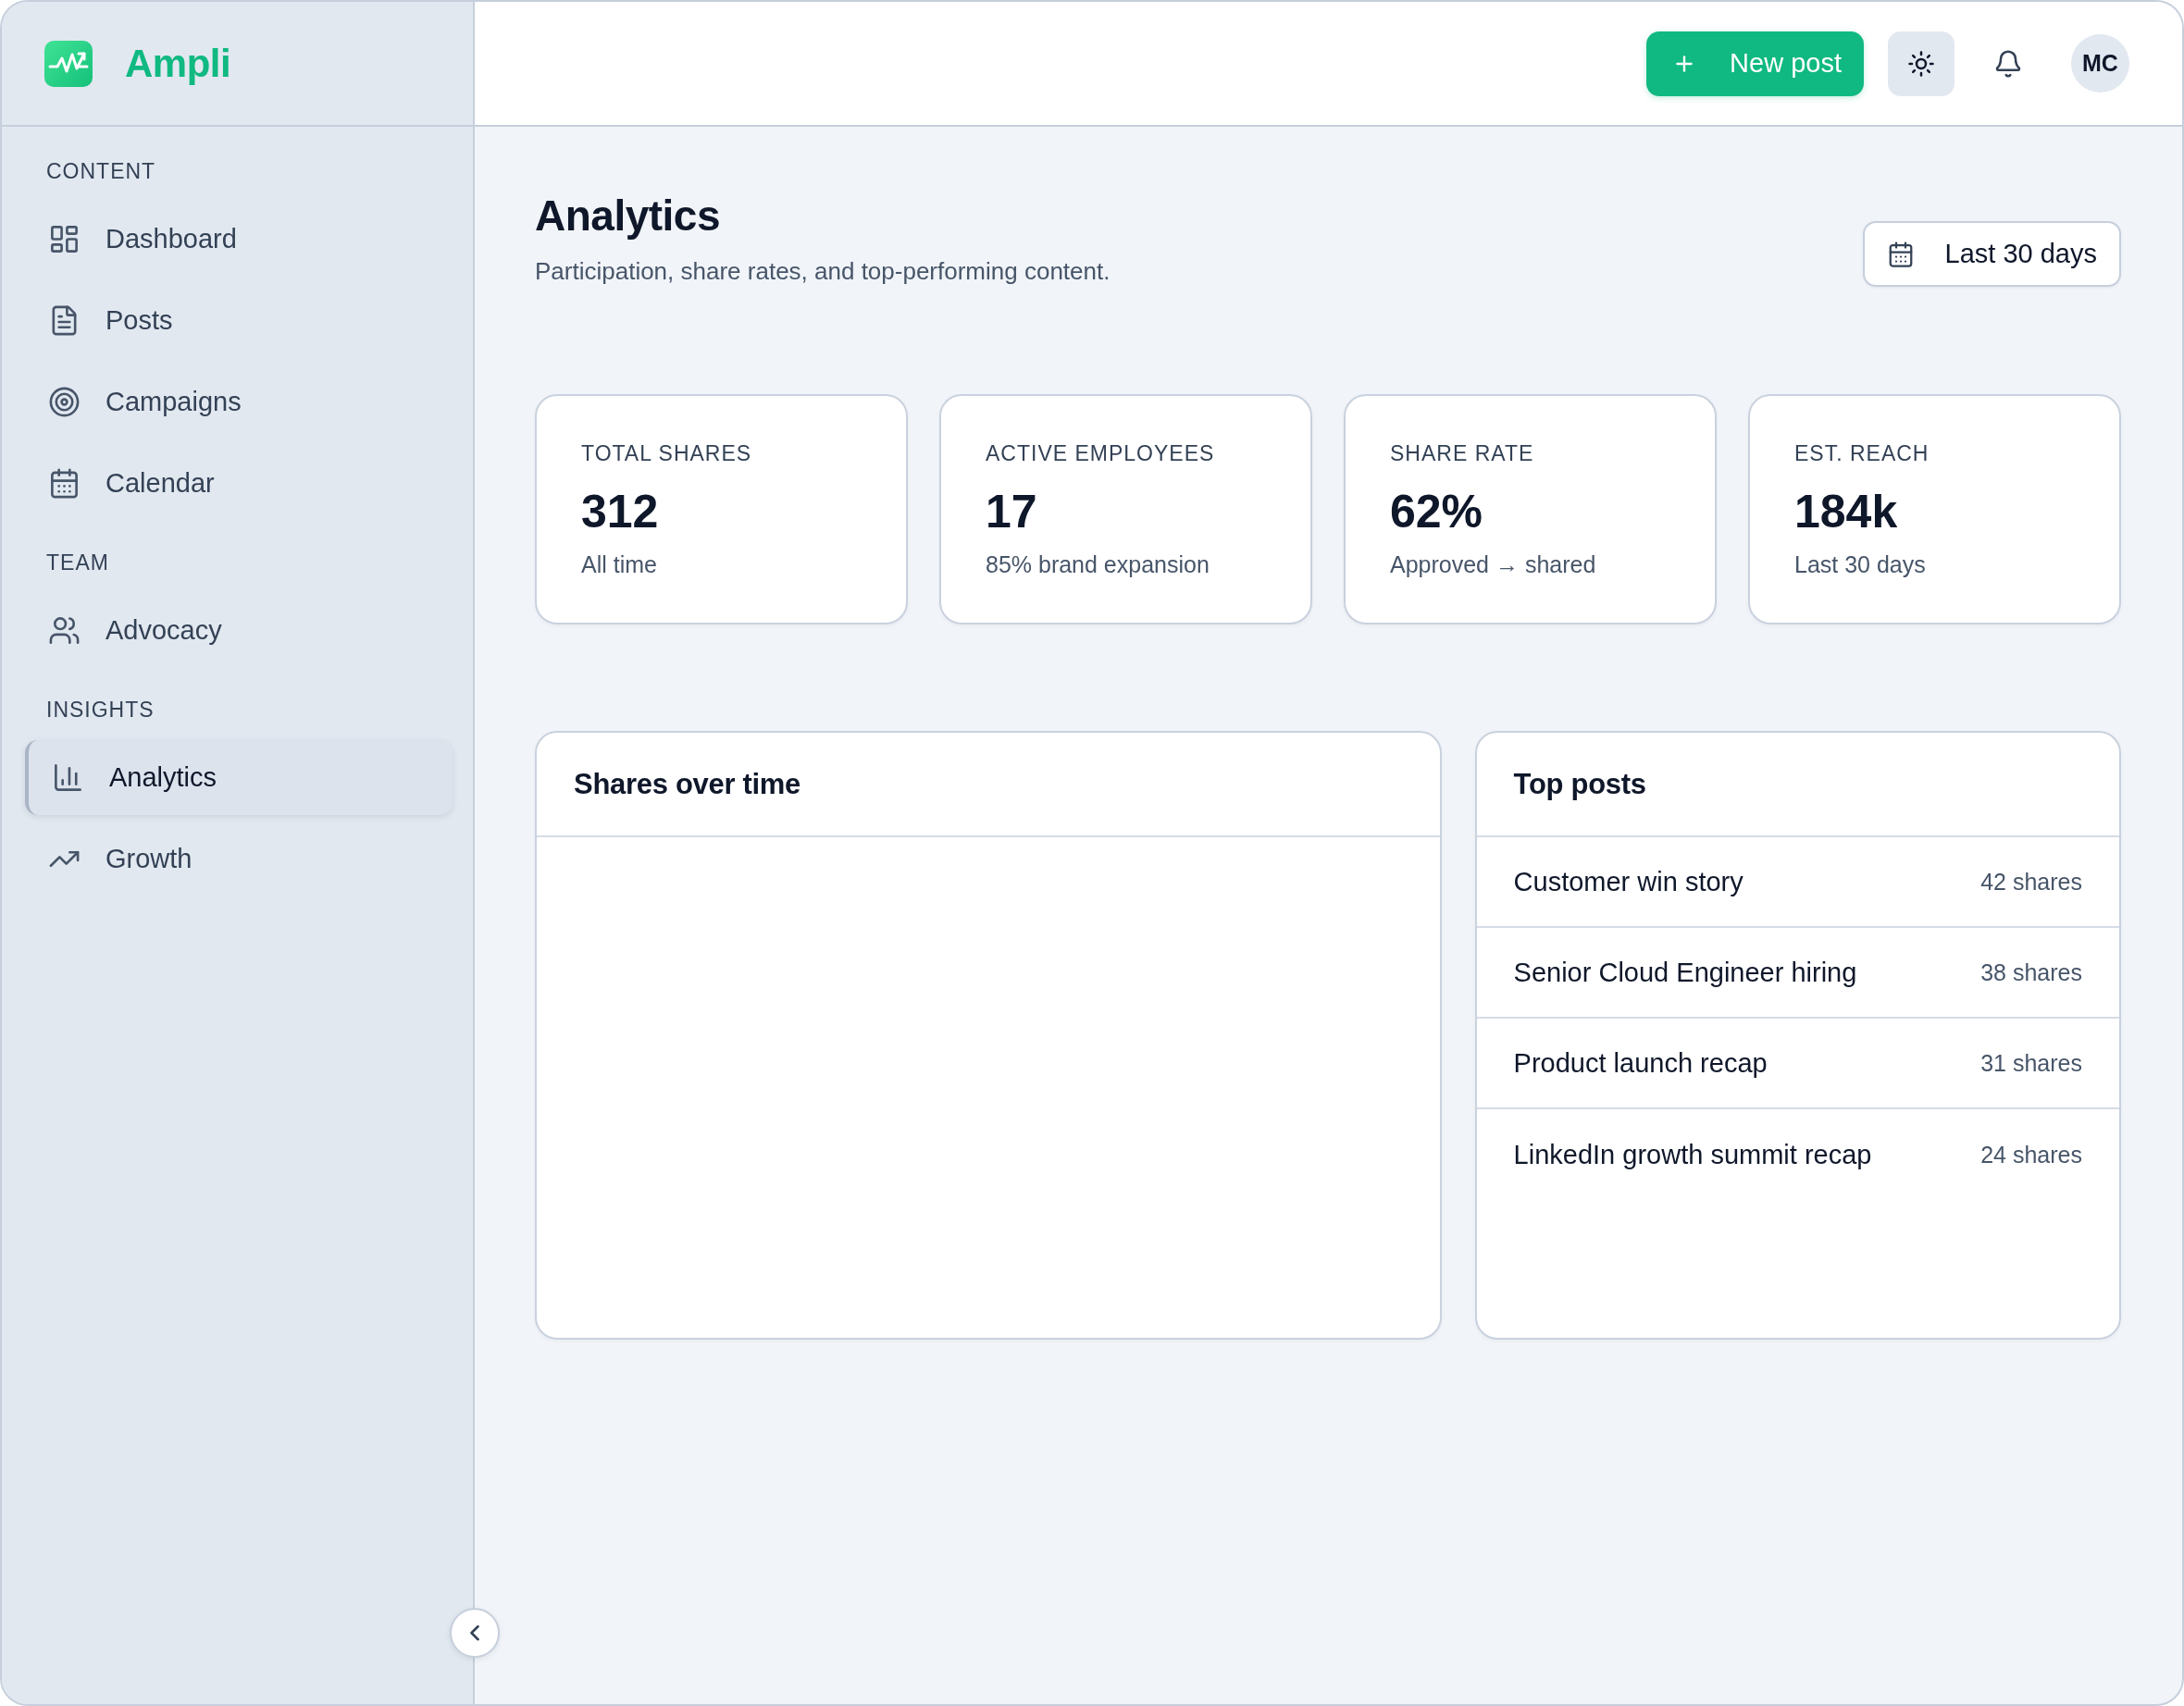  Describe the element at coordinates (239, 239) in the screenshot. I see `nav-item: Dashboard` at that location.